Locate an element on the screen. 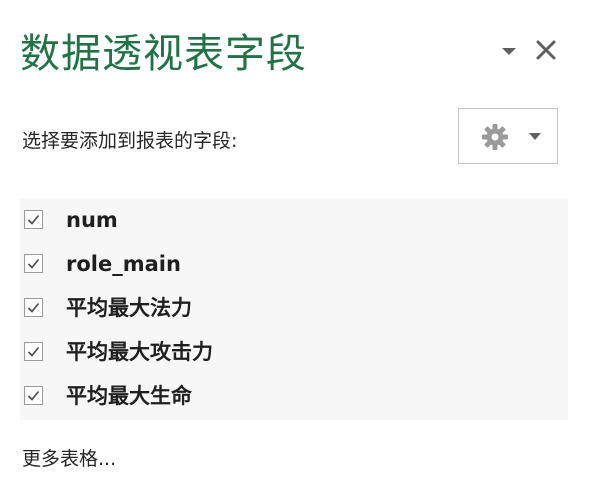 The image size is (592, 479). field-item-num: num is located at coordinates (294, 220).